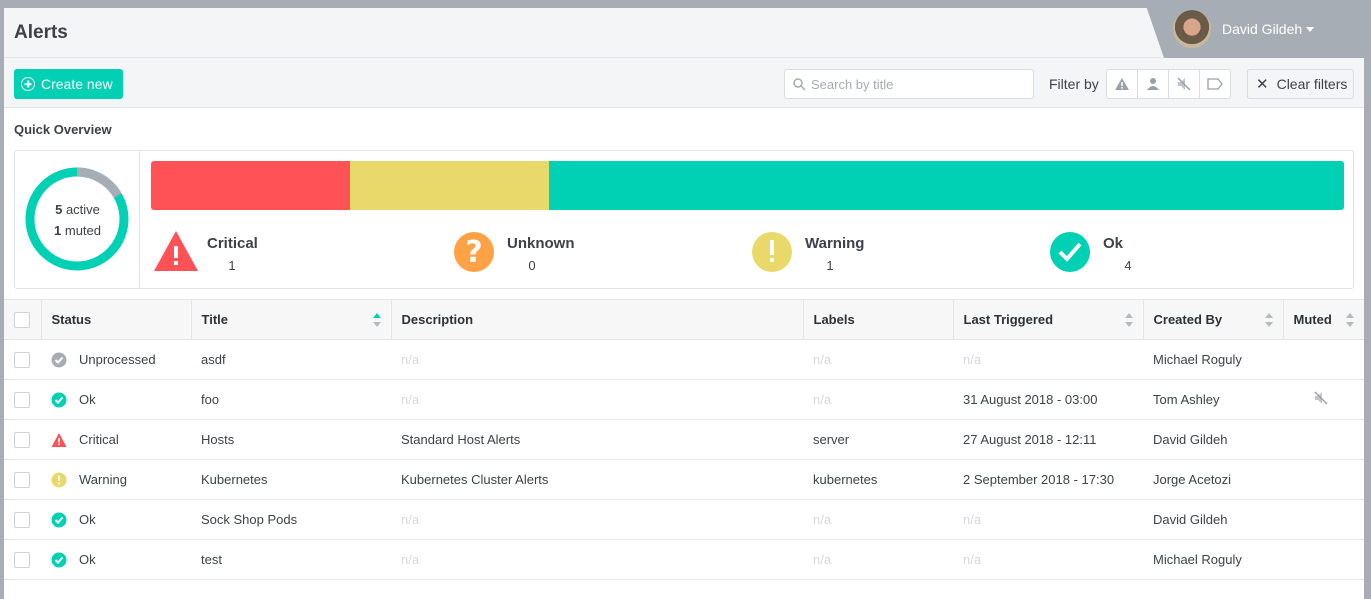  What do you see at coordinates (250, 185) in the screenshot?
I see `bar-segment-critical` at bounding box center [250, 185].